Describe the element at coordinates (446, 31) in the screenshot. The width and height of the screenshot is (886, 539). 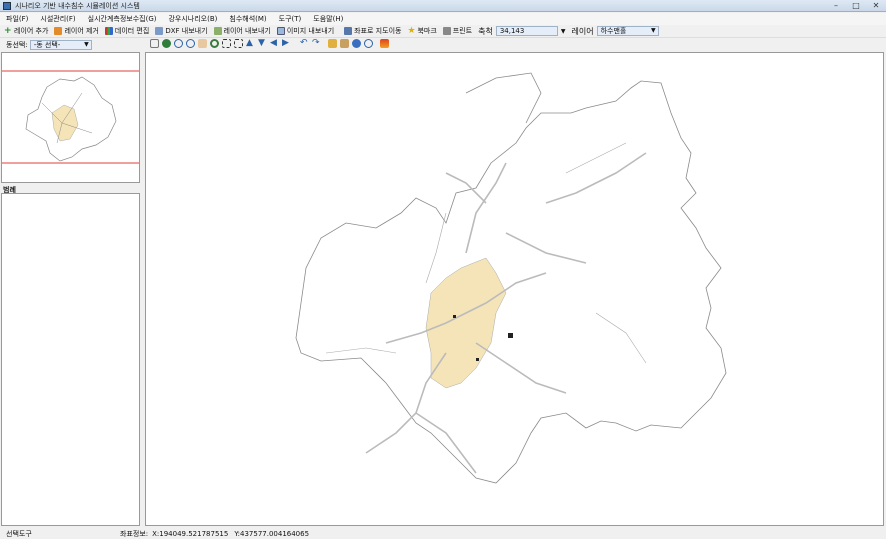
I see `printer-icon` at that location.